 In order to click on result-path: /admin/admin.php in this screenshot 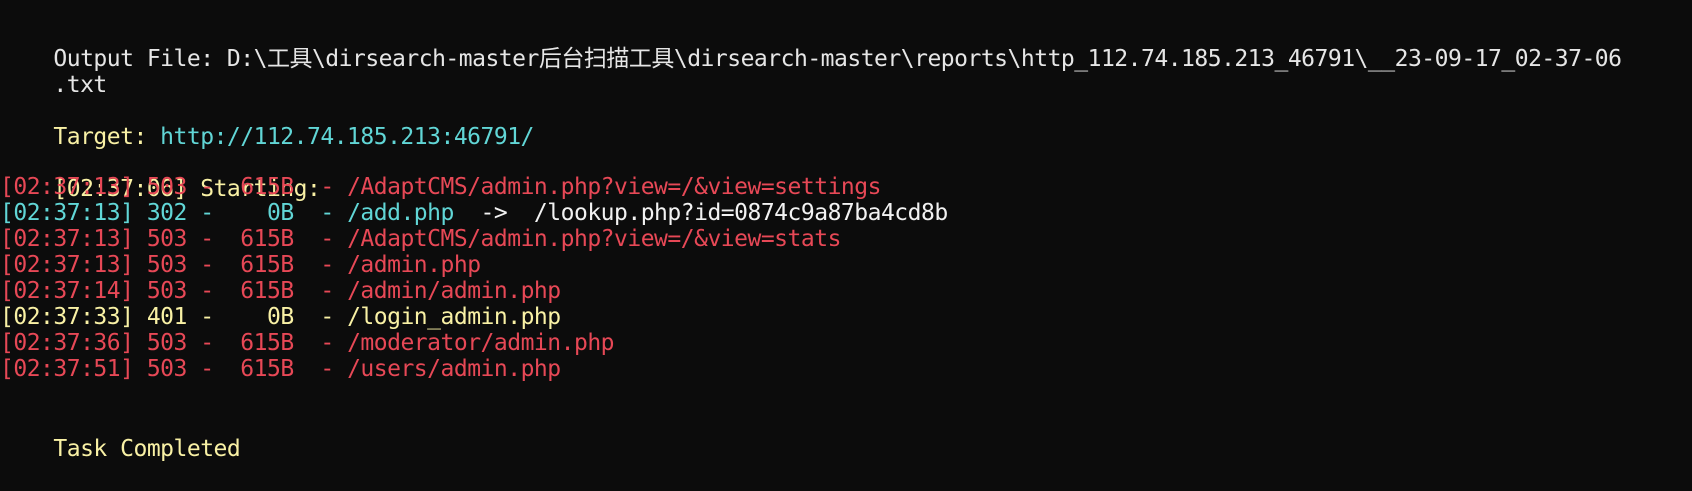, I will do `click(447, 291)`.